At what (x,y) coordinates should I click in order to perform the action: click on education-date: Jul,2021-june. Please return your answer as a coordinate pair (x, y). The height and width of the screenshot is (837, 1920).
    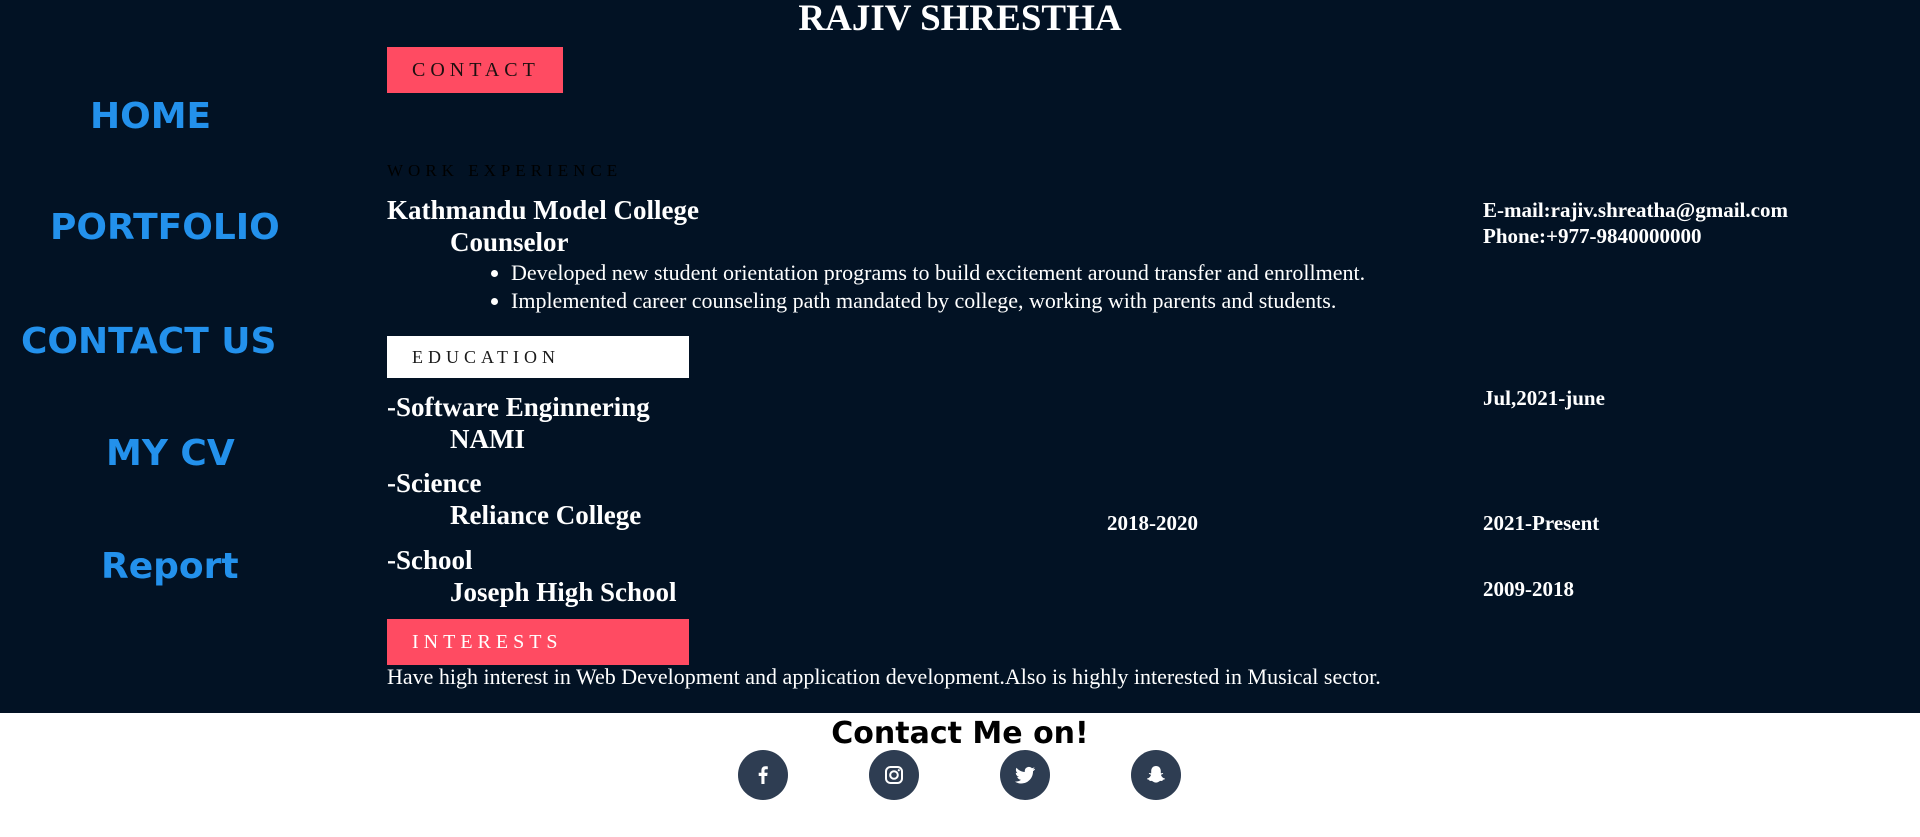
    Looking at the image, I should click on (1544, 398).